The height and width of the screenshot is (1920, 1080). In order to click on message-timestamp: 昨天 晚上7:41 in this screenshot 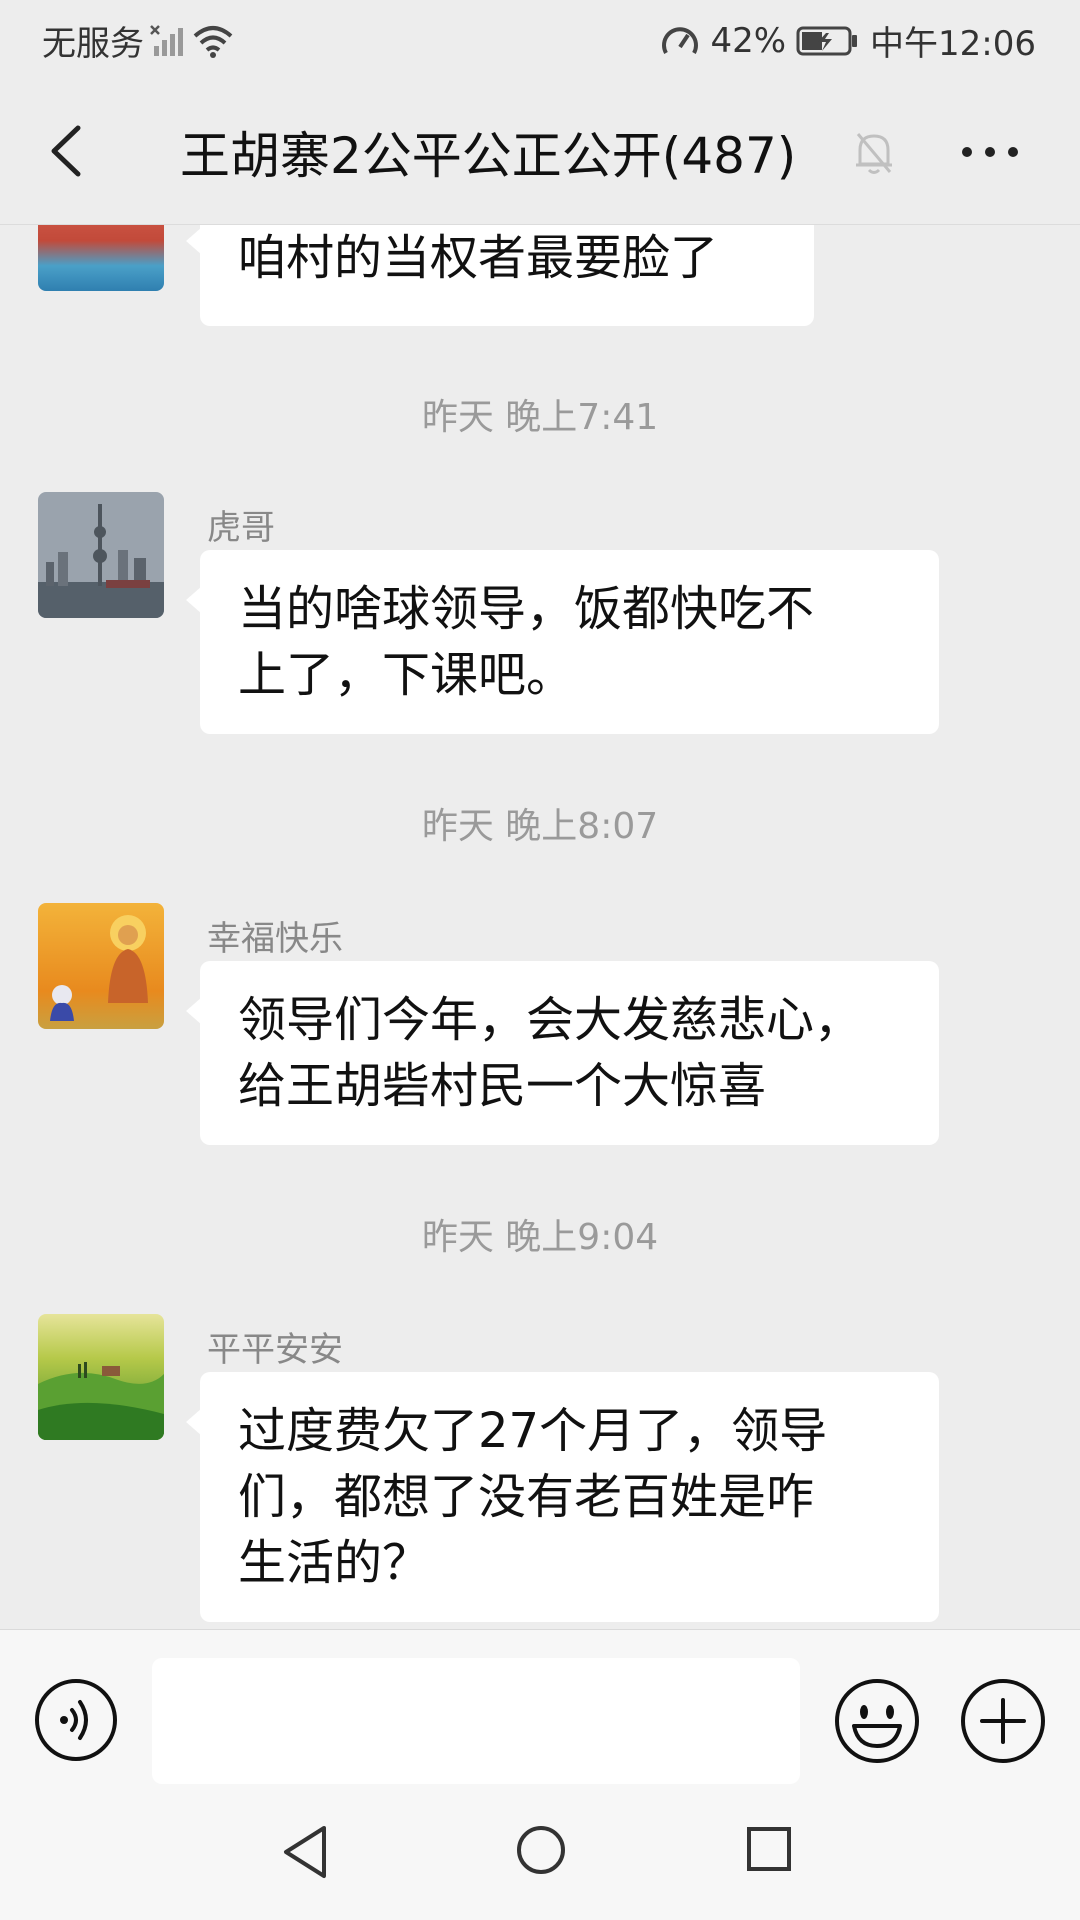, I will do `click(540, 417)`.